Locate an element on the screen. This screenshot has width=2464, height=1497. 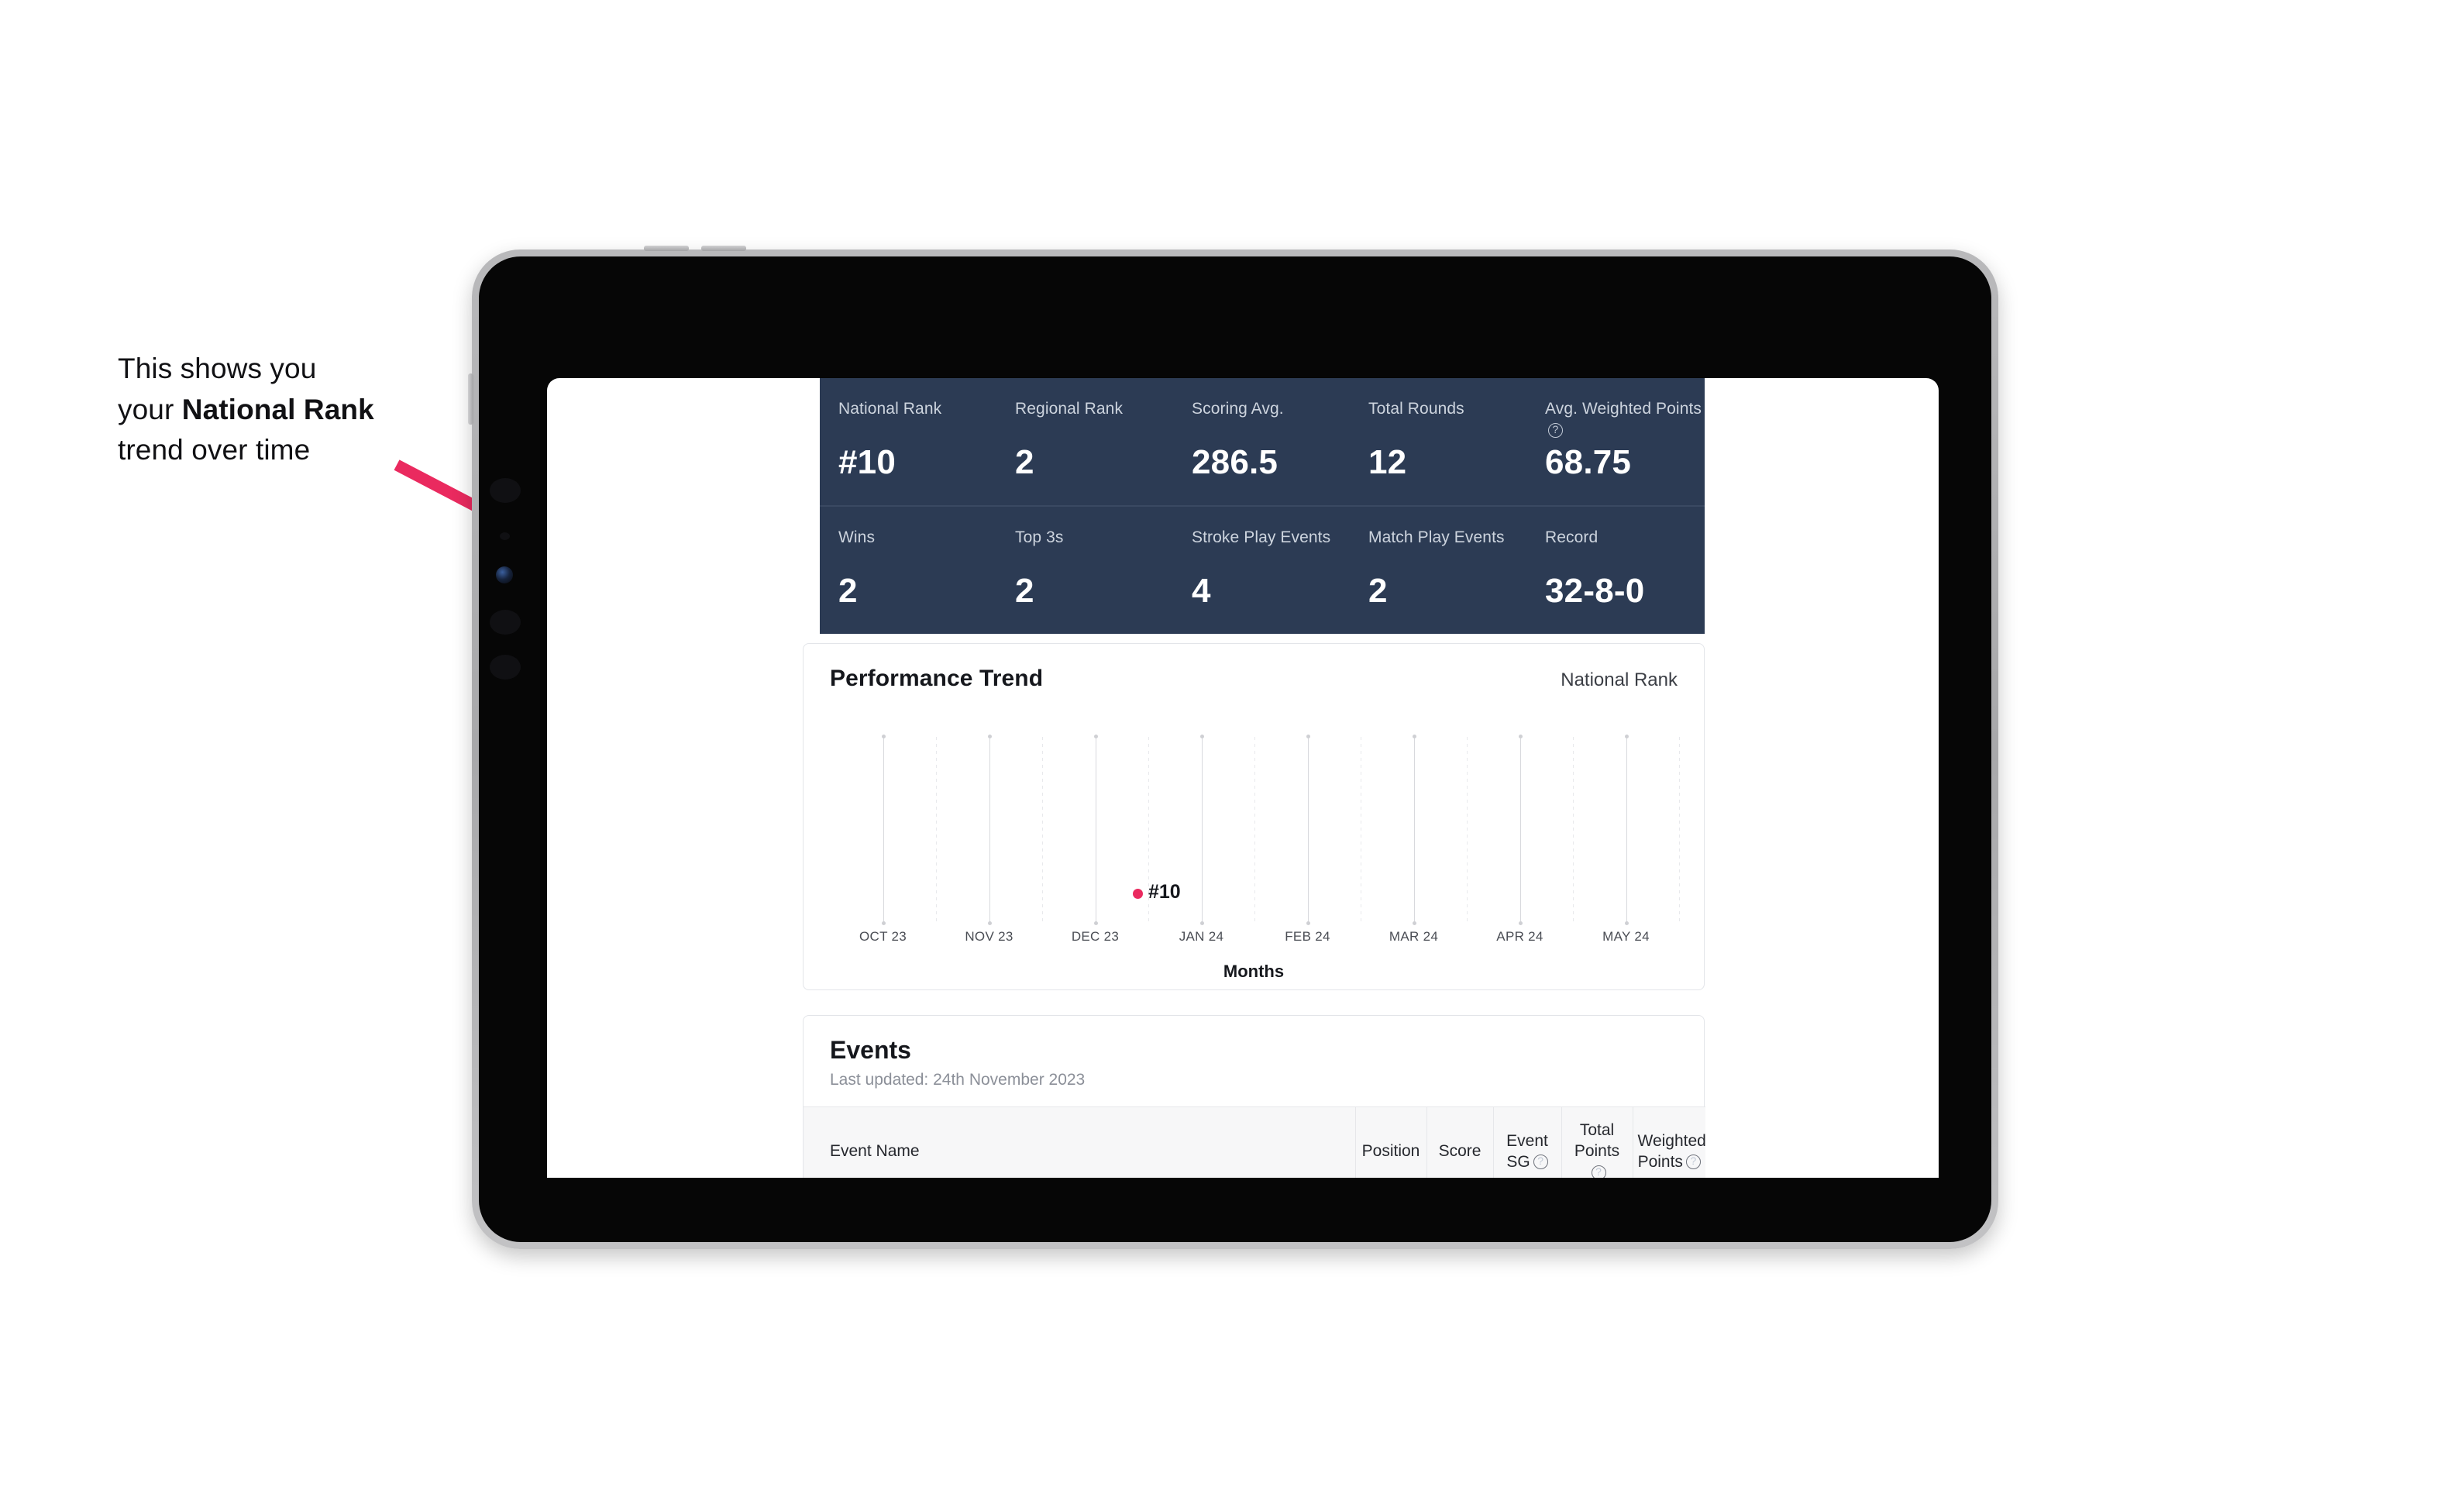
stat-avg-weighted-points: Avg. Weighted Points 68.75 is located at coordinates (1616, 440).